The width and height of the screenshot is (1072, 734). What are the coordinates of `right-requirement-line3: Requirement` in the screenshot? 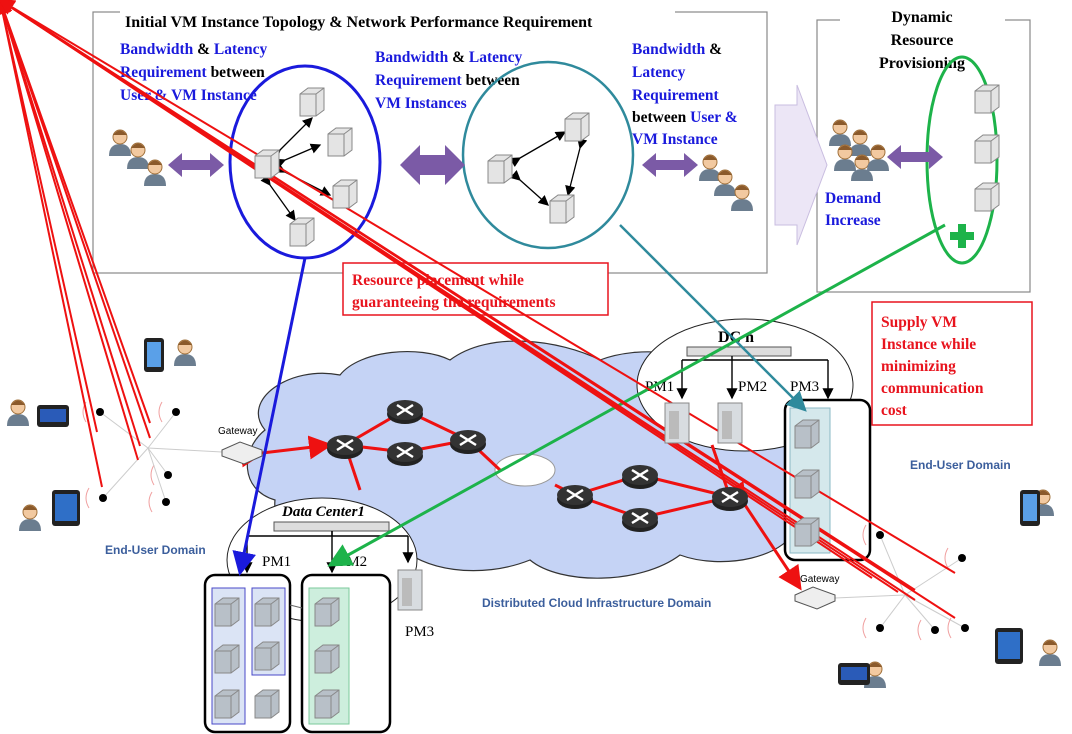 It's located at (676, 95).